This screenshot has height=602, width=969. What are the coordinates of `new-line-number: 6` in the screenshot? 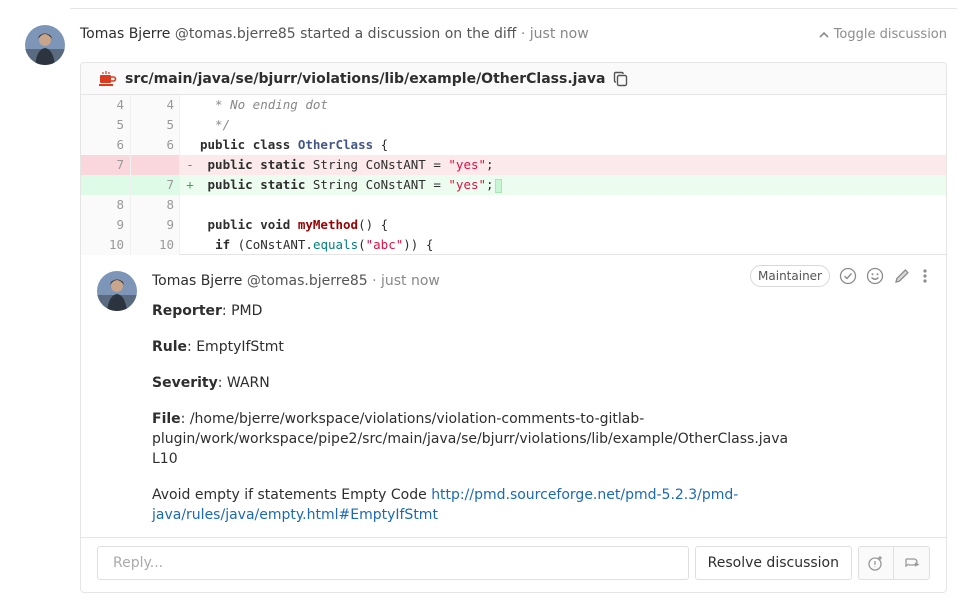 It's located at (155, 145).